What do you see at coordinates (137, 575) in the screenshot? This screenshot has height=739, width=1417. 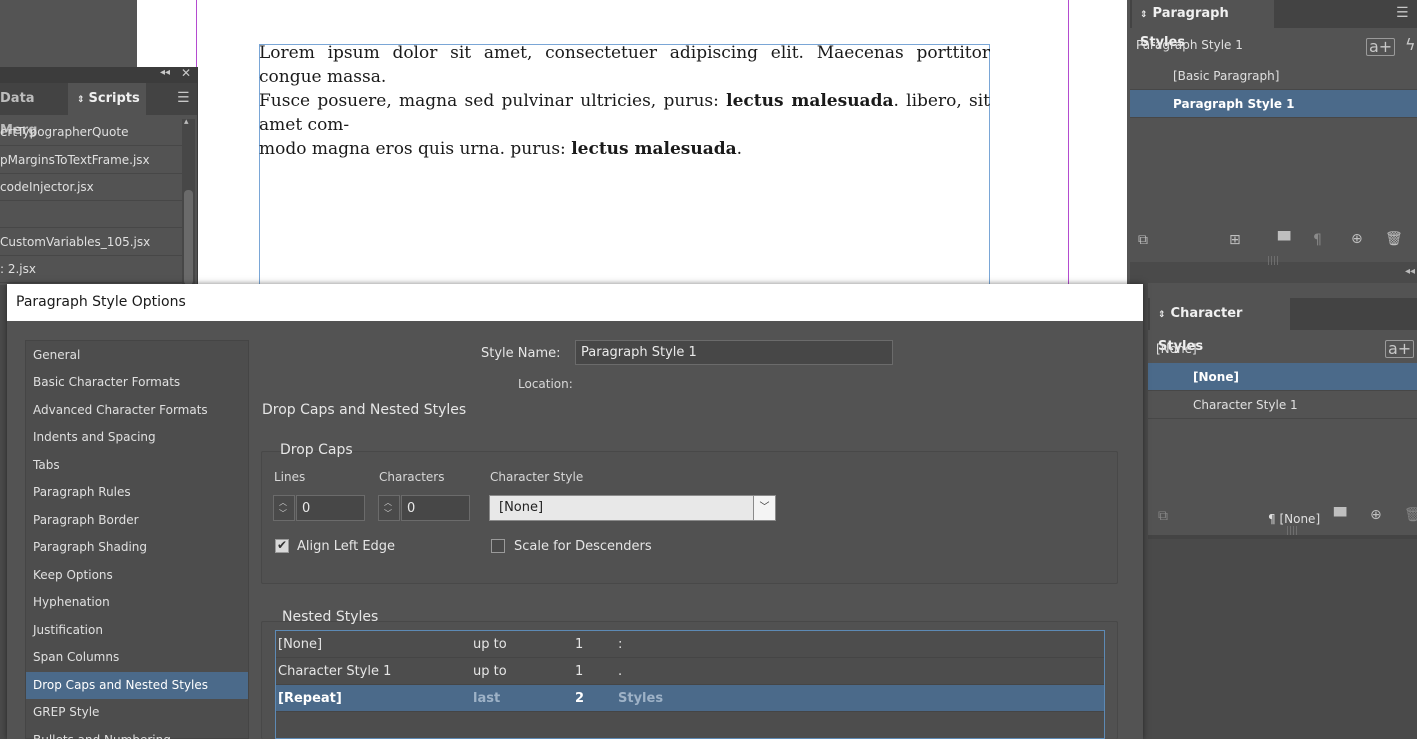 I see `category-keep-options: Keep Options` at bounding box center [137, 575].